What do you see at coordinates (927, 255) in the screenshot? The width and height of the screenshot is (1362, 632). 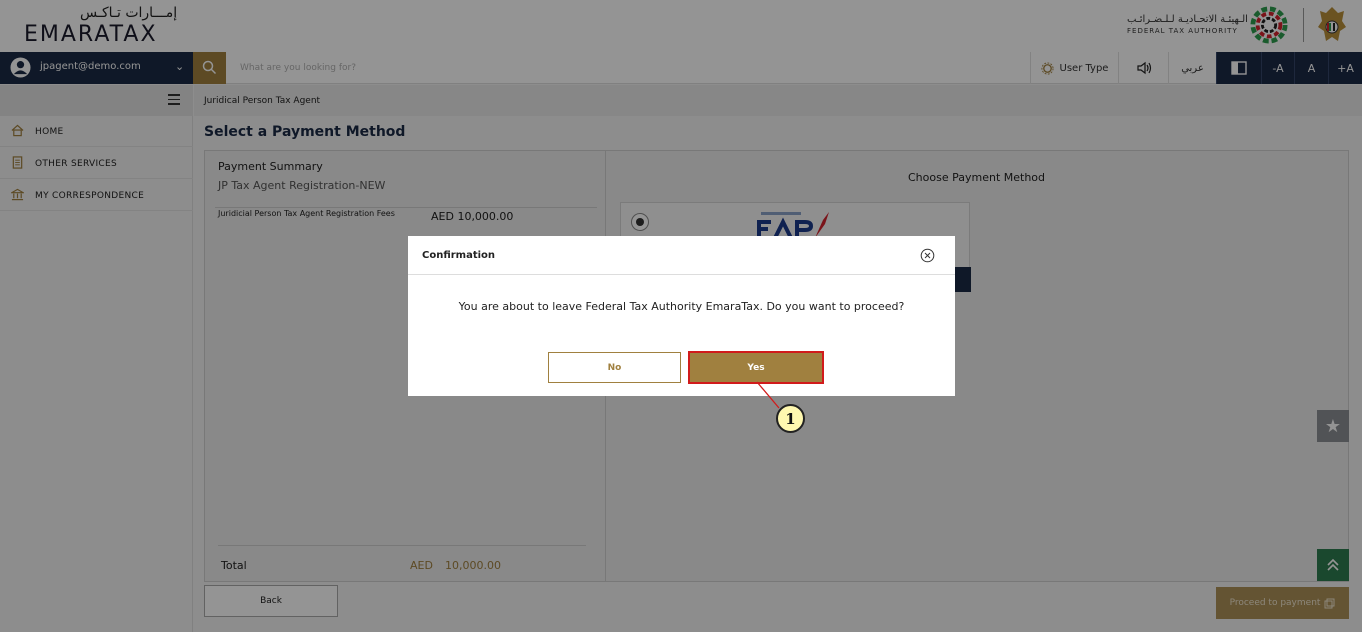 I see `close-icon` at bounding box center [927, 255].